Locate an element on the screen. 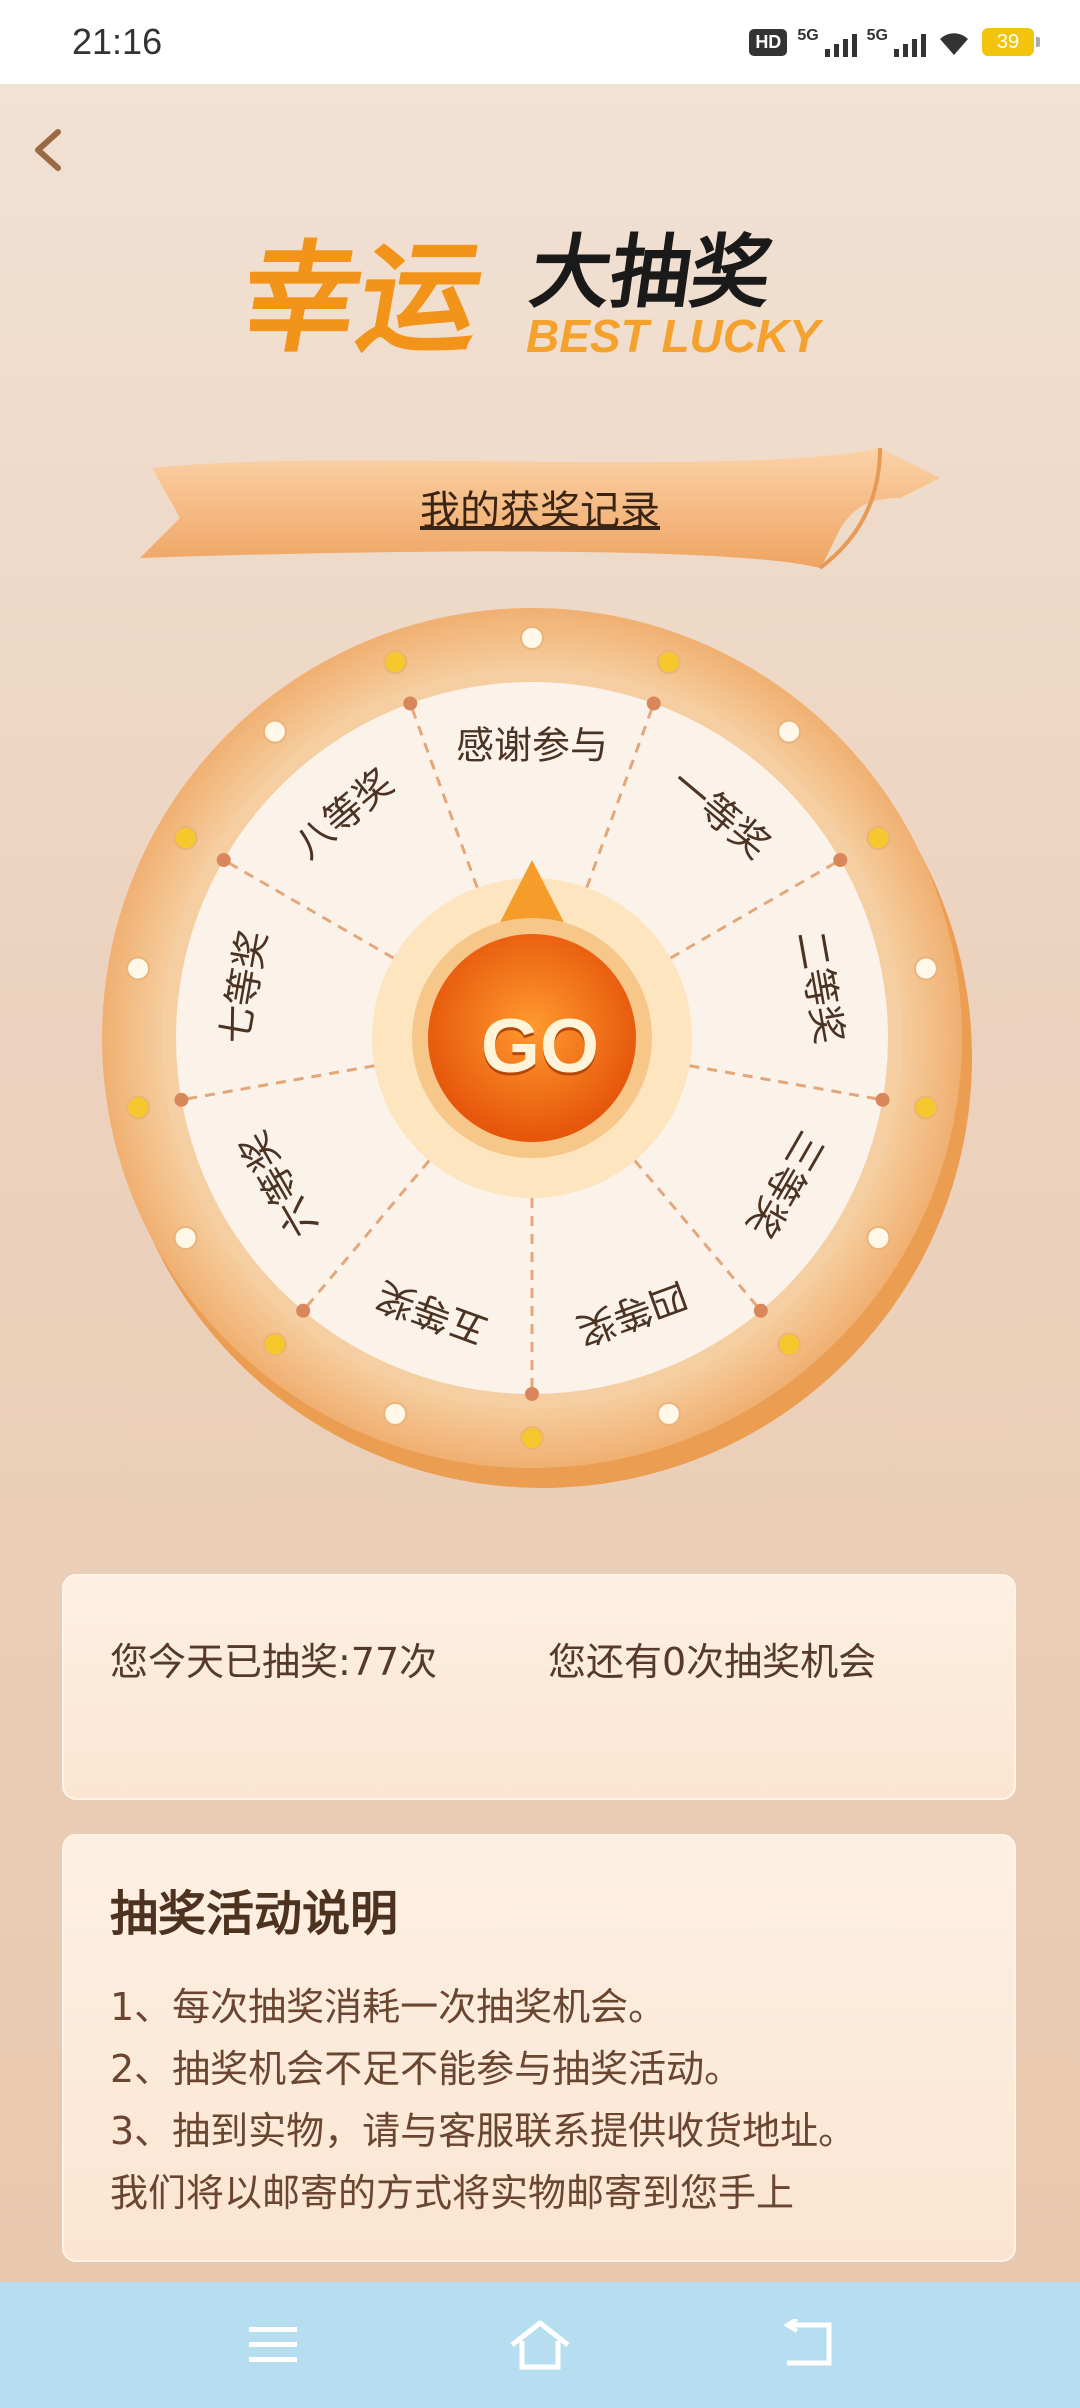  lucky-draw-logo: 幸运 大抽奖 BEST LUCKY is located at coordinates (529, 310).